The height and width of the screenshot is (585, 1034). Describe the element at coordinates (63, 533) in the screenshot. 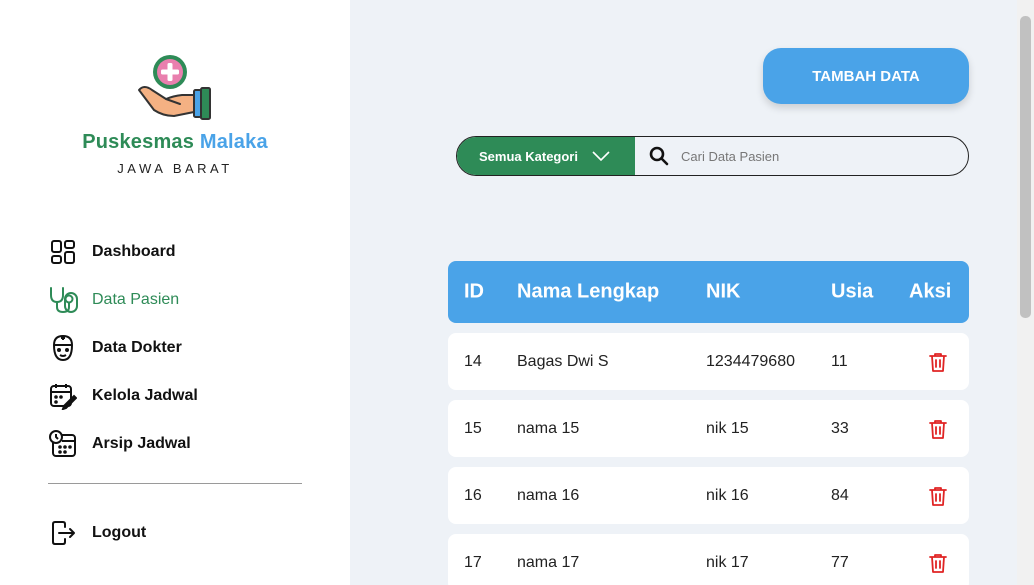

I see `logout-icon` at that location.